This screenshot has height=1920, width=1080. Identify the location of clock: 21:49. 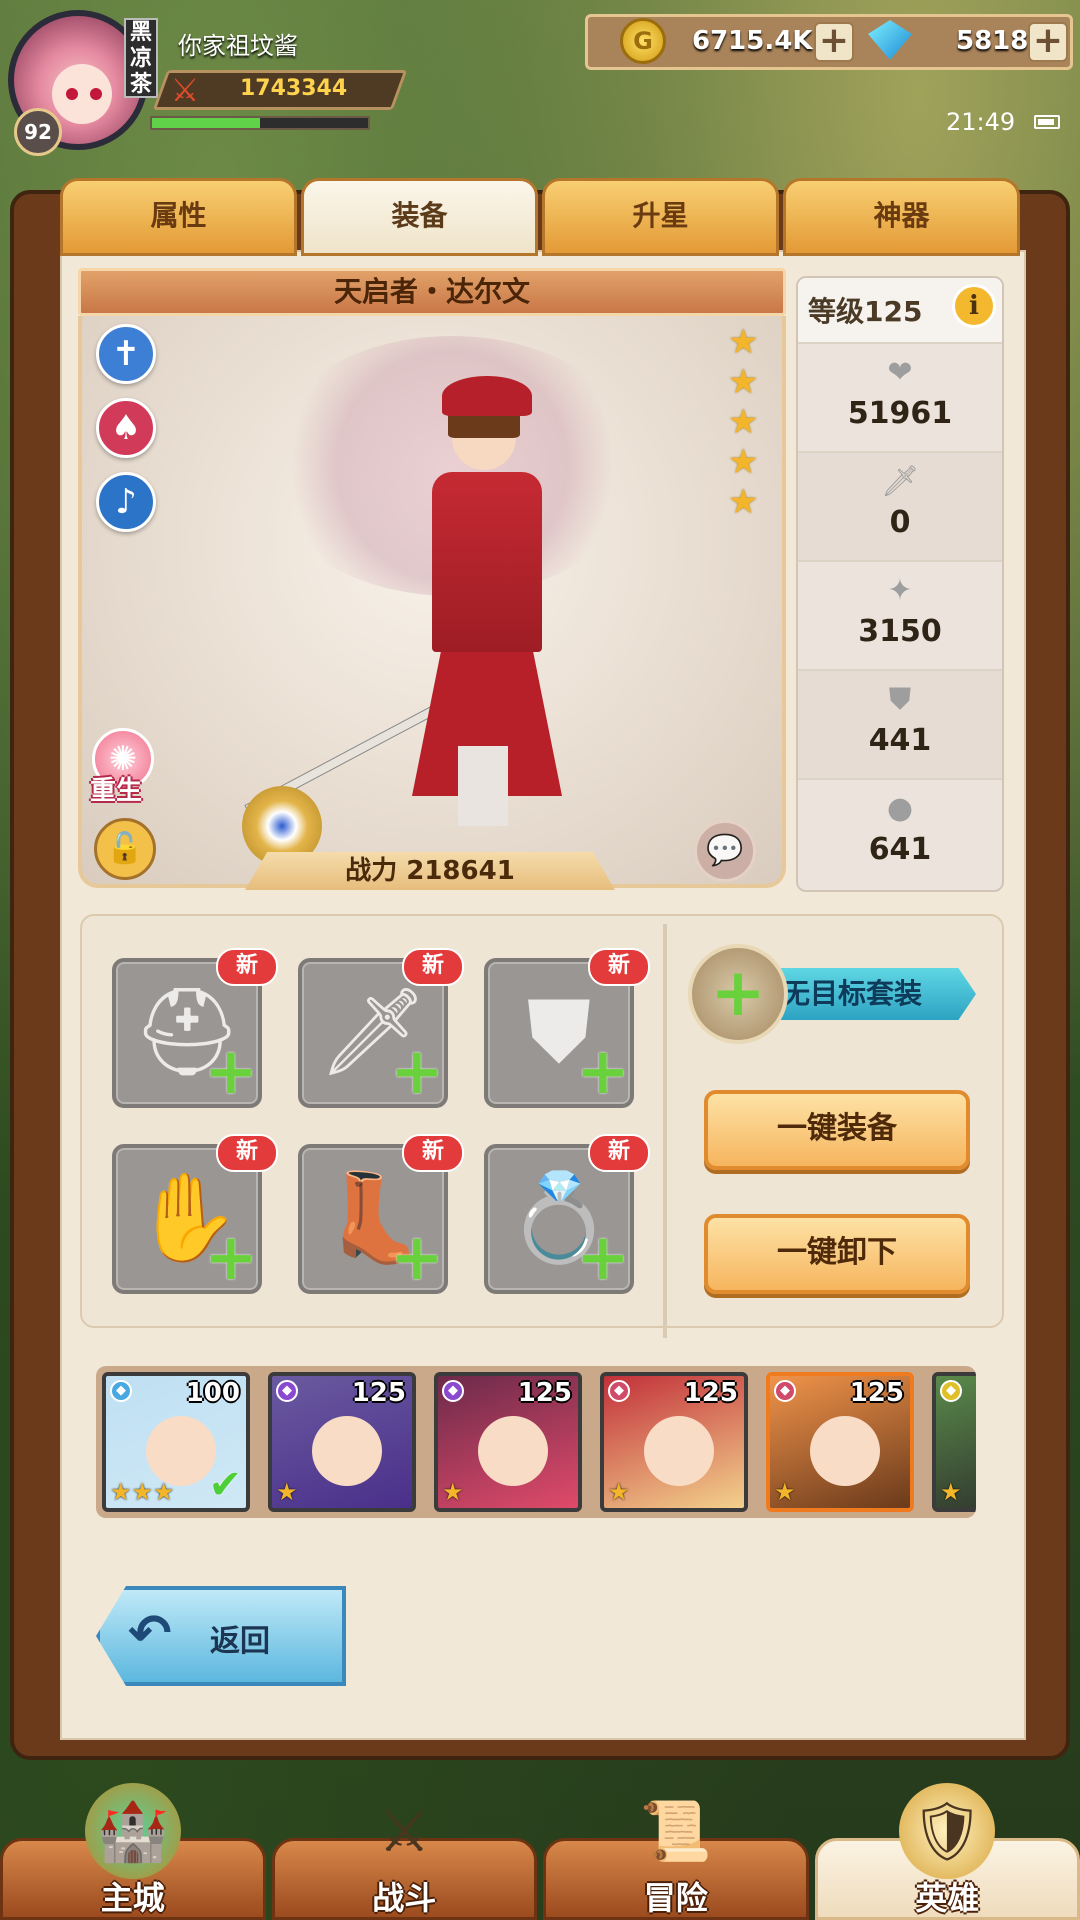
(981, 122).